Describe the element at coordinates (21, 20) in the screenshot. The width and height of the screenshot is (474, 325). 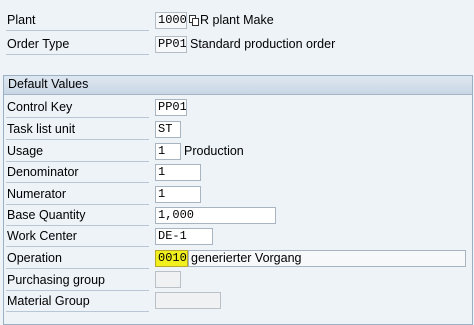
I see `plant-label: Plant` at that location.